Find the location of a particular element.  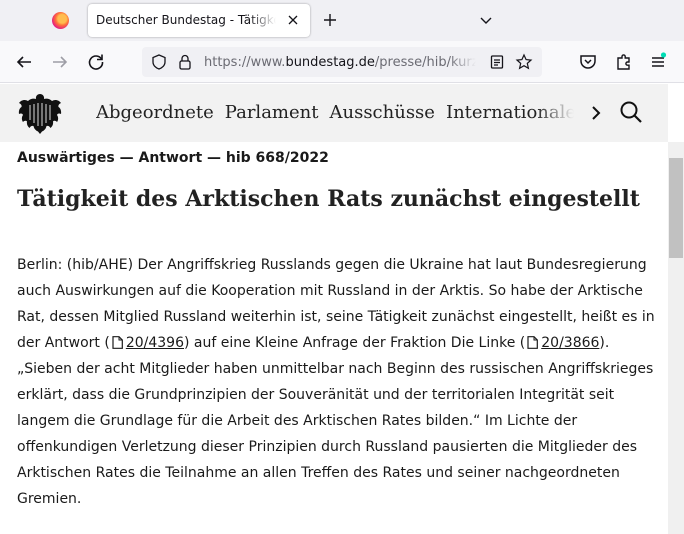

drucksache-link-1: 20/4396 is located at coordinates (155, 343).